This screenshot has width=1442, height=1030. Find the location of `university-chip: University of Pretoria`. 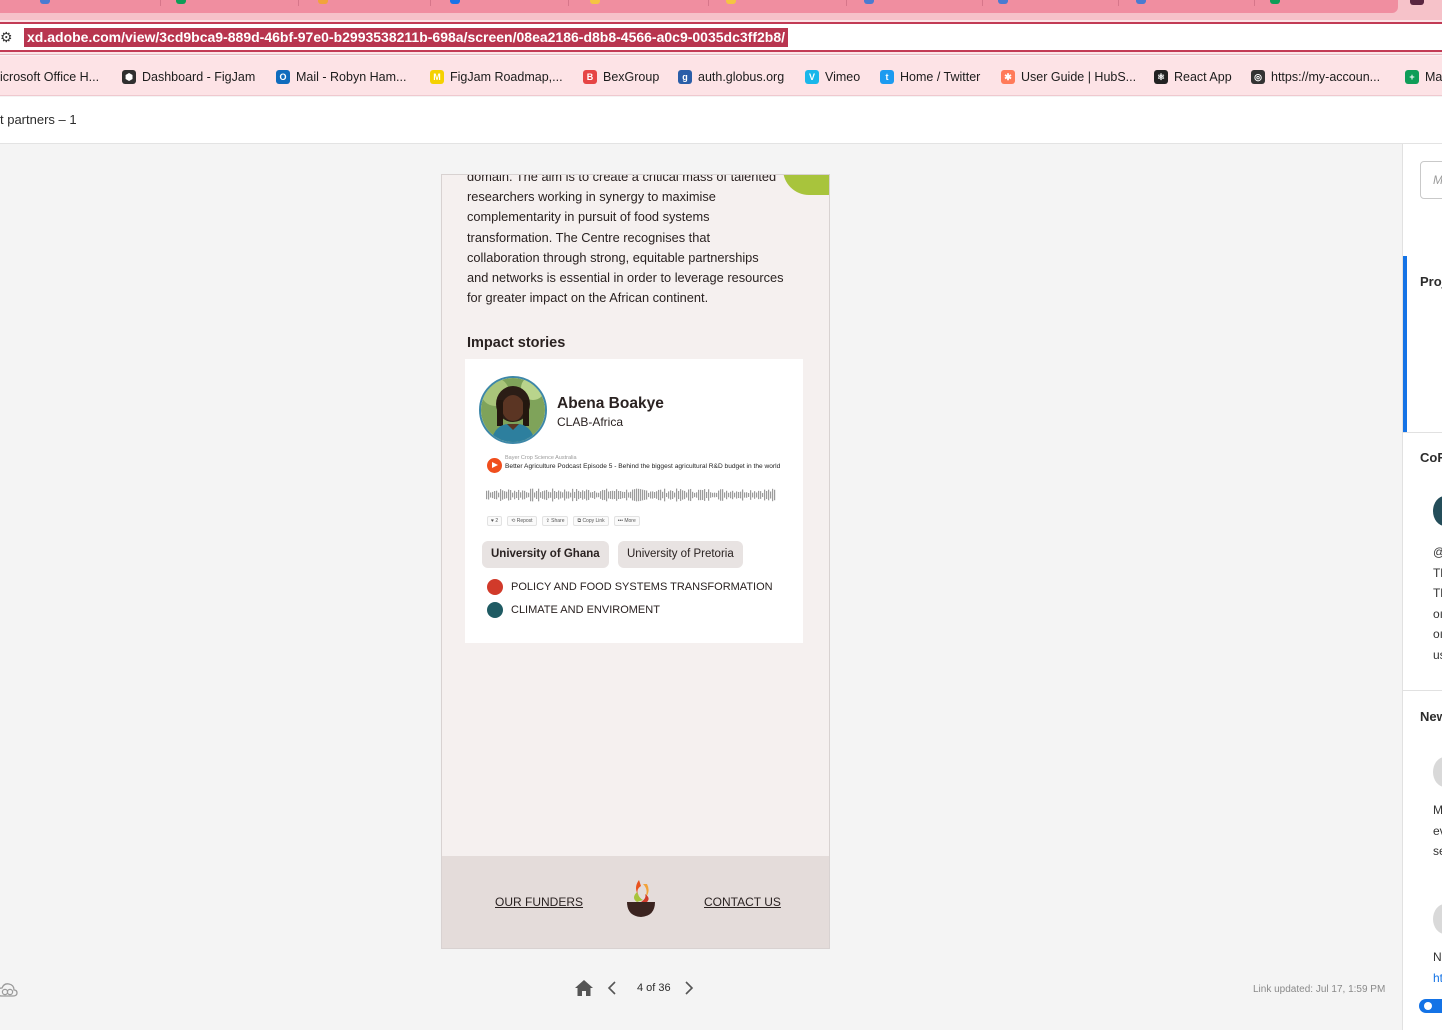

university-chip: University of Pretoria is located at coordinates (680, 554).